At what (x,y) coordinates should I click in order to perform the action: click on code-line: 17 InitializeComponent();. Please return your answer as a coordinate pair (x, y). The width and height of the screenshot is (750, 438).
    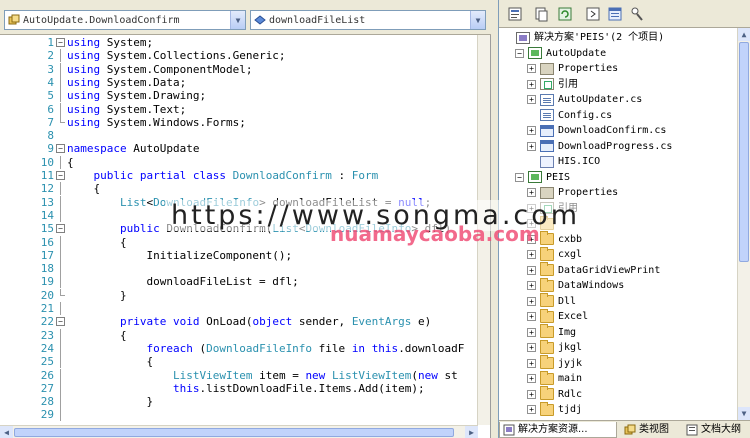
    Looking at the image, I should click on (239, 255).